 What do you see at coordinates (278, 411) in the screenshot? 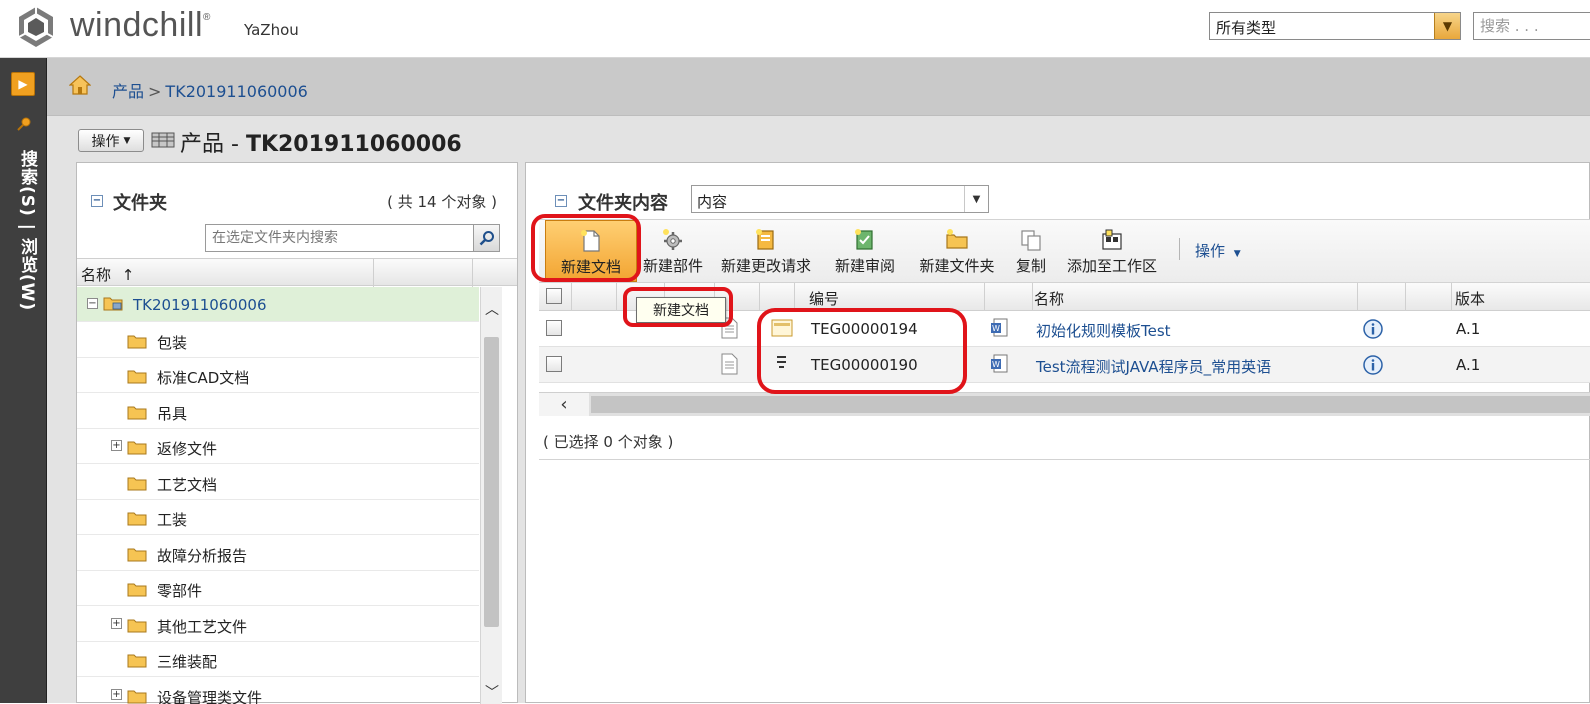
I see `tree-row-folder: 吊具` at bounding box center [278, 411].